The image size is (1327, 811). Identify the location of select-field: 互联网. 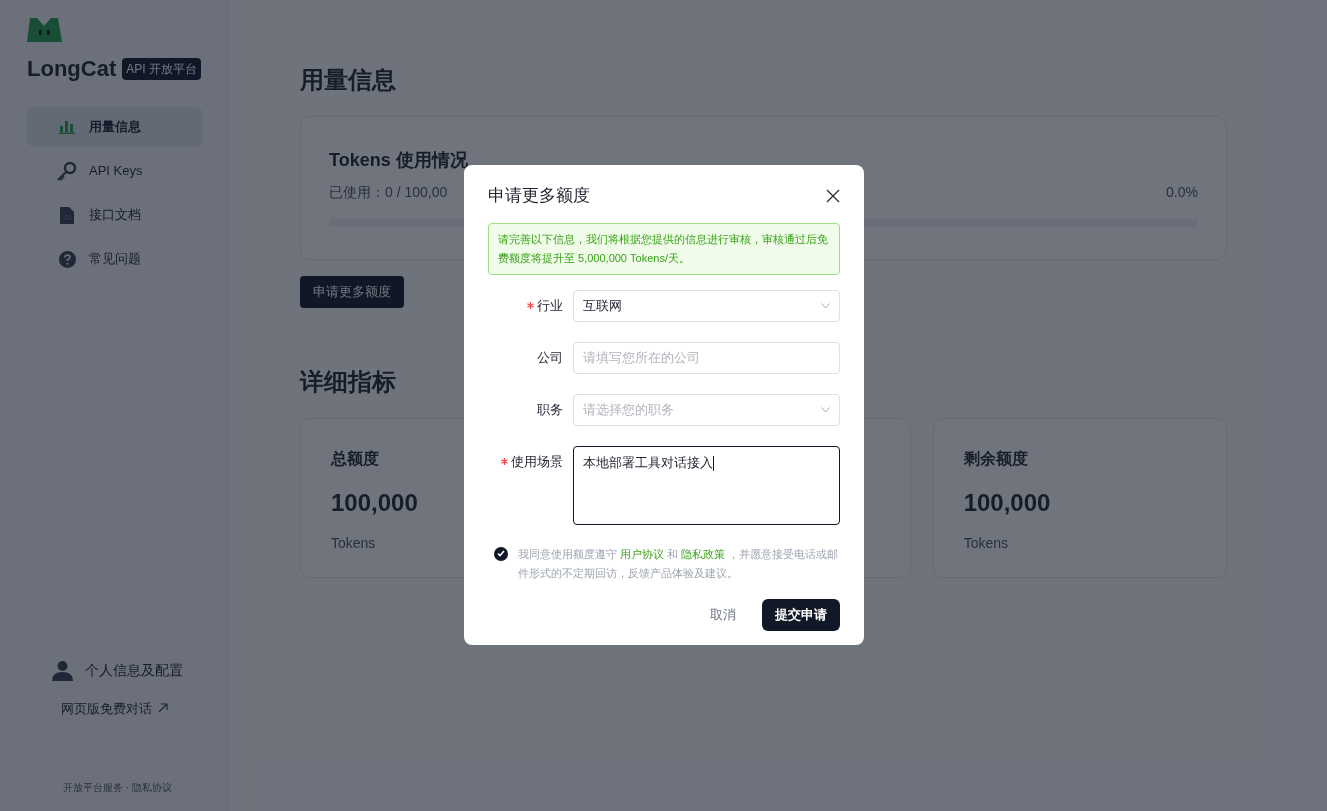
(706, 305).